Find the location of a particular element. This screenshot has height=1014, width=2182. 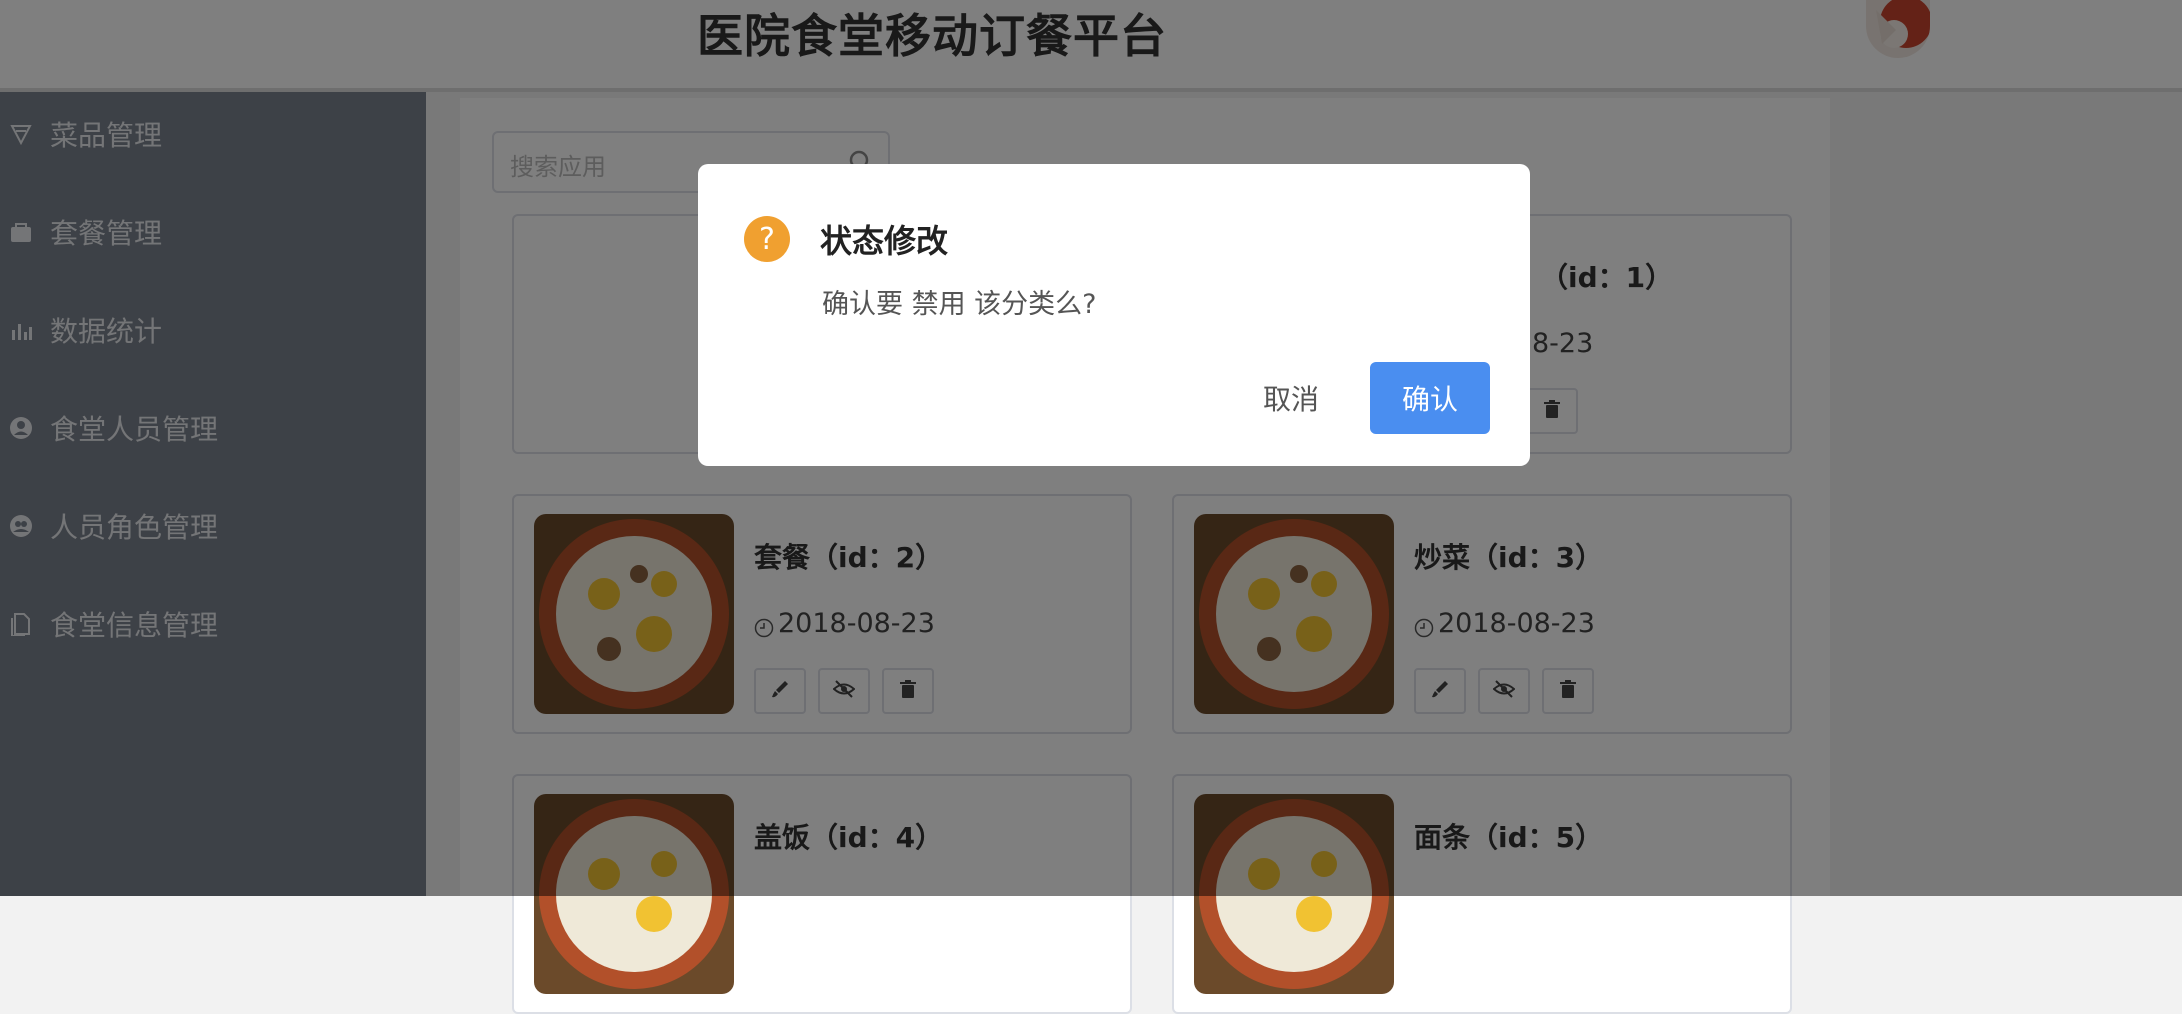

cancel-button: 取消 is located at coordinates (1291, 398).